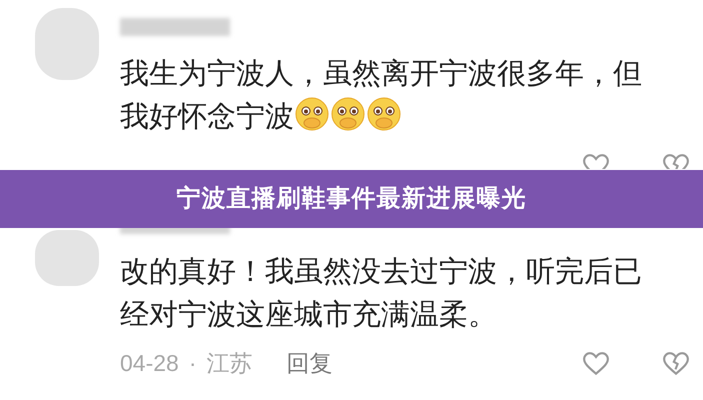 This screenshot has width=703, height=400. What do you see at coordinates (149, 363) in the screenshot?
I see `comment-date: 04-28` at bounding box center [149, 363].